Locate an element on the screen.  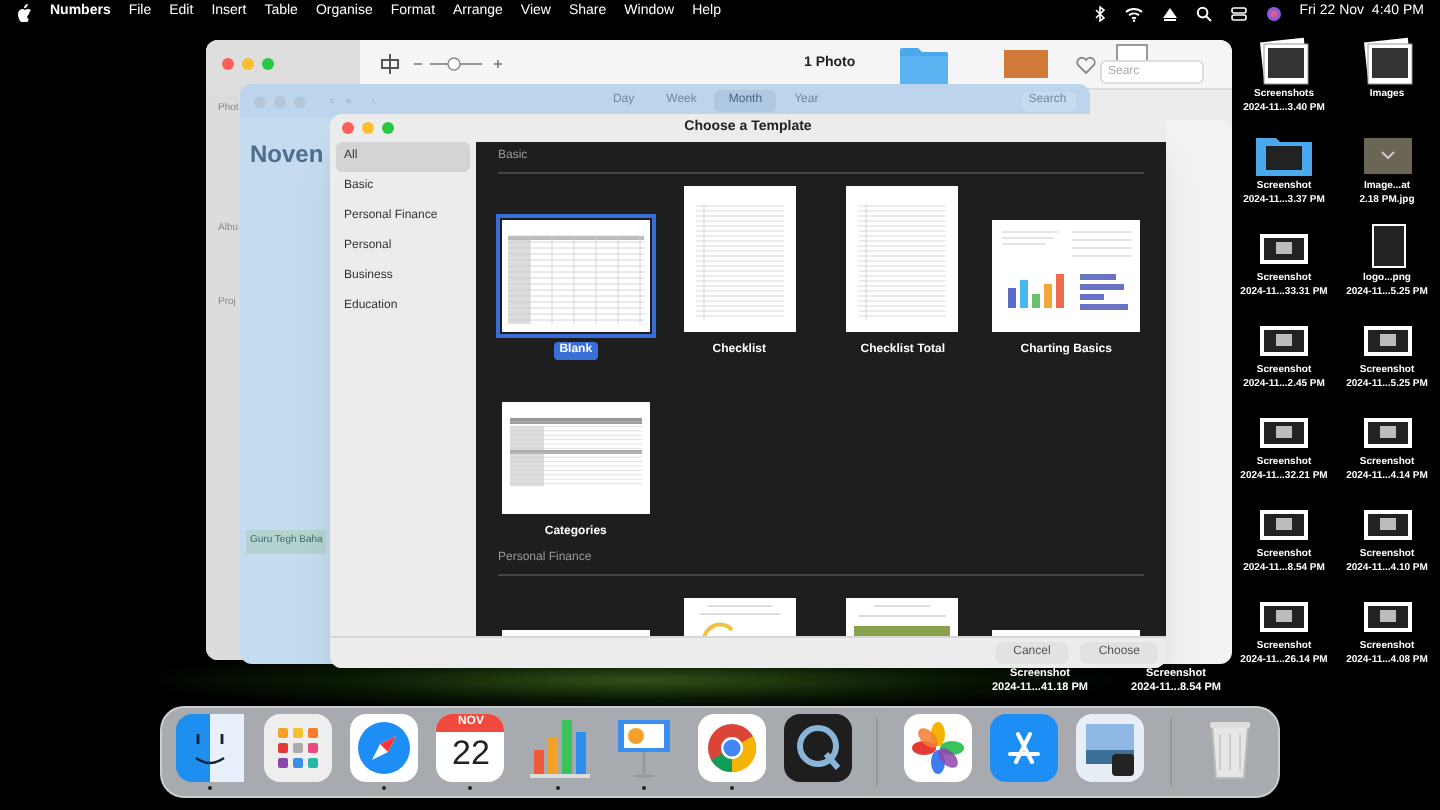
heart-icon is located at coordinates (1085, 64).